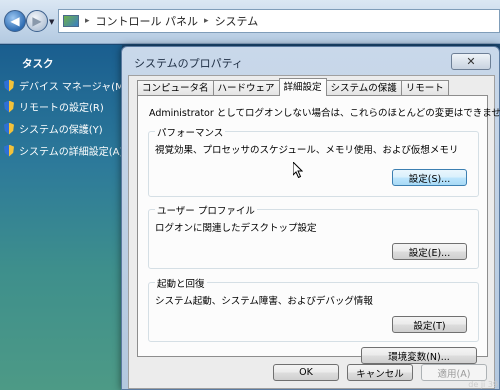 The height and width of the screenshot is (390, 500). I want to click on startup-recovery-group: 起動と回復 システム起動、システム障害、およびデバッグ情報 設定(T), so click(313, 309).